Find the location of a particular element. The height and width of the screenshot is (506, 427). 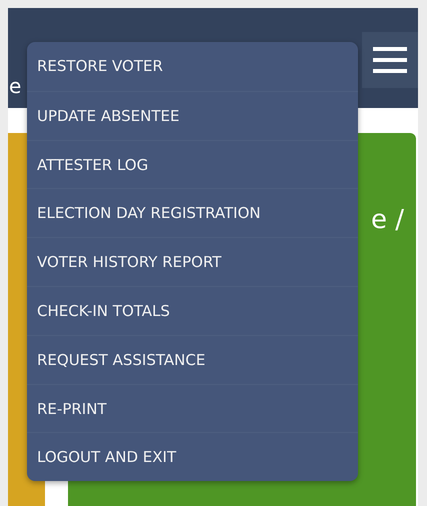

menu-item: ELECTION DAY REGISTRATION is located at coordinates (192, 213).